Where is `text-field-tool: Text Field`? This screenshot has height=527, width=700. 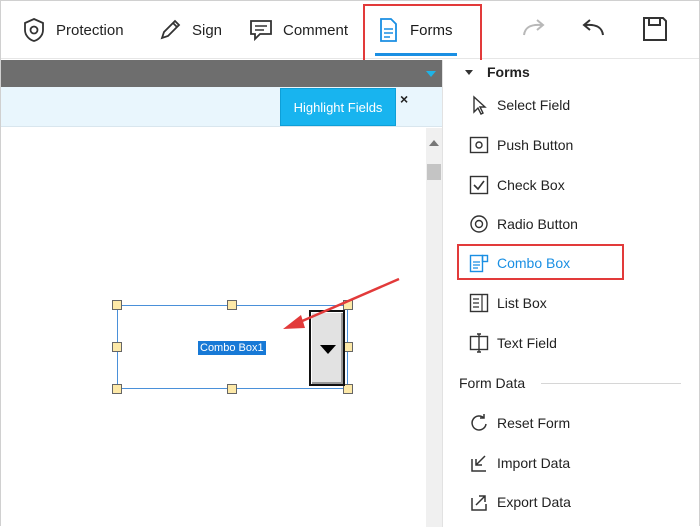 text-field-tool: Text Field is located at coordinates (513, 343).